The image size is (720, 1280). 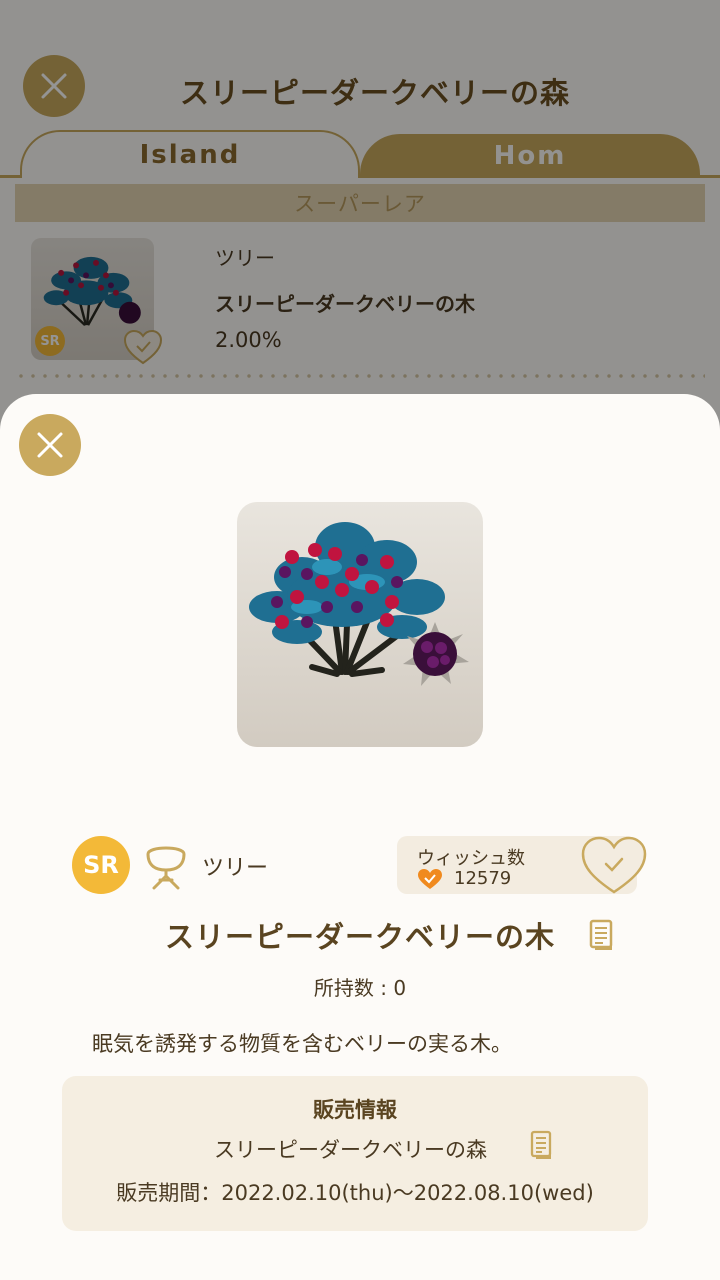 What do you see at coordinates (360, 988) in the screenshot?
I see `owned-count: 所持数 : 0` at bounding box center [360, 988].